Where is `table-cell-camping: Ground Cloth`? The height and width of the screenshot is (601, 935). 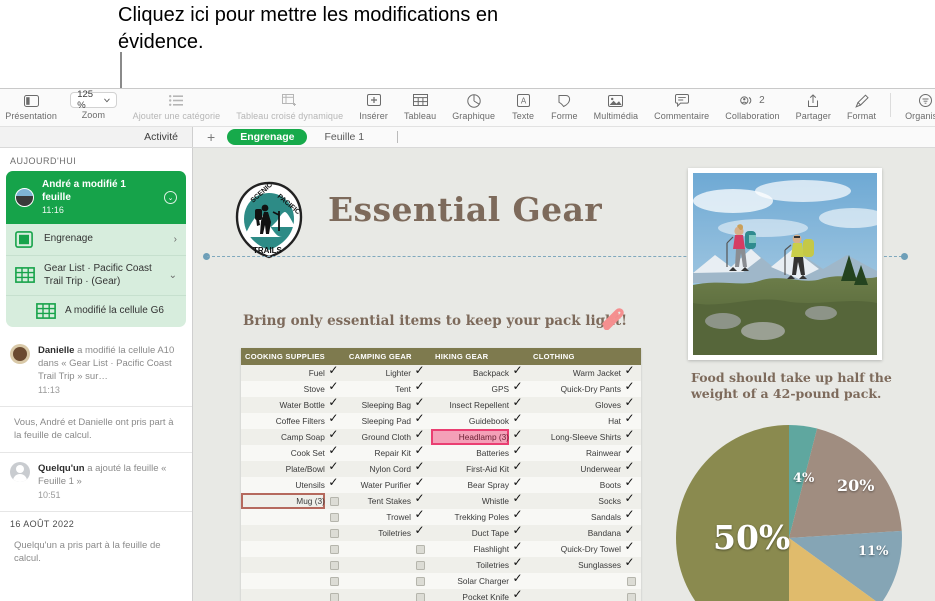
table-cell-camping: Ground Cloth is located at coordinates (377, 437).